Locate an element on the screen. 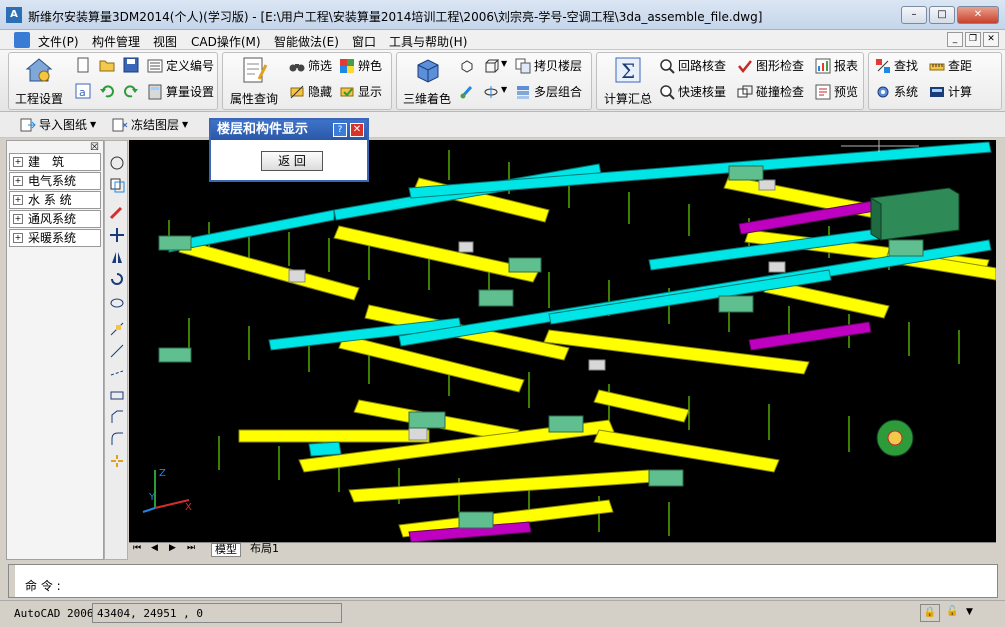  cloud-icon is located at coordinates (117, 301).